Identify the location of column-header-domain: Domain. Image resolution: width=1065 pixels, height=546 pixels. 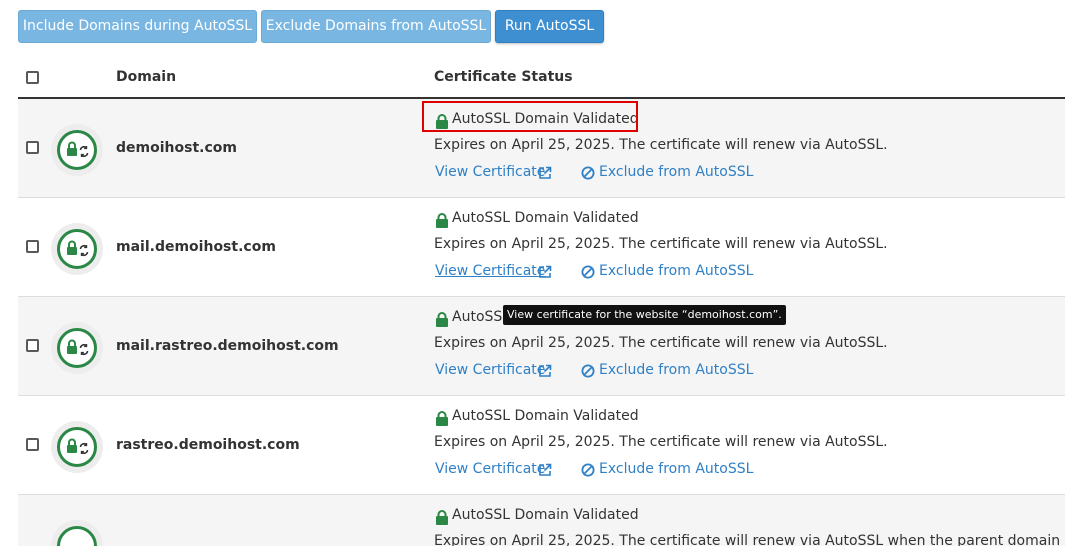
(146, 77).